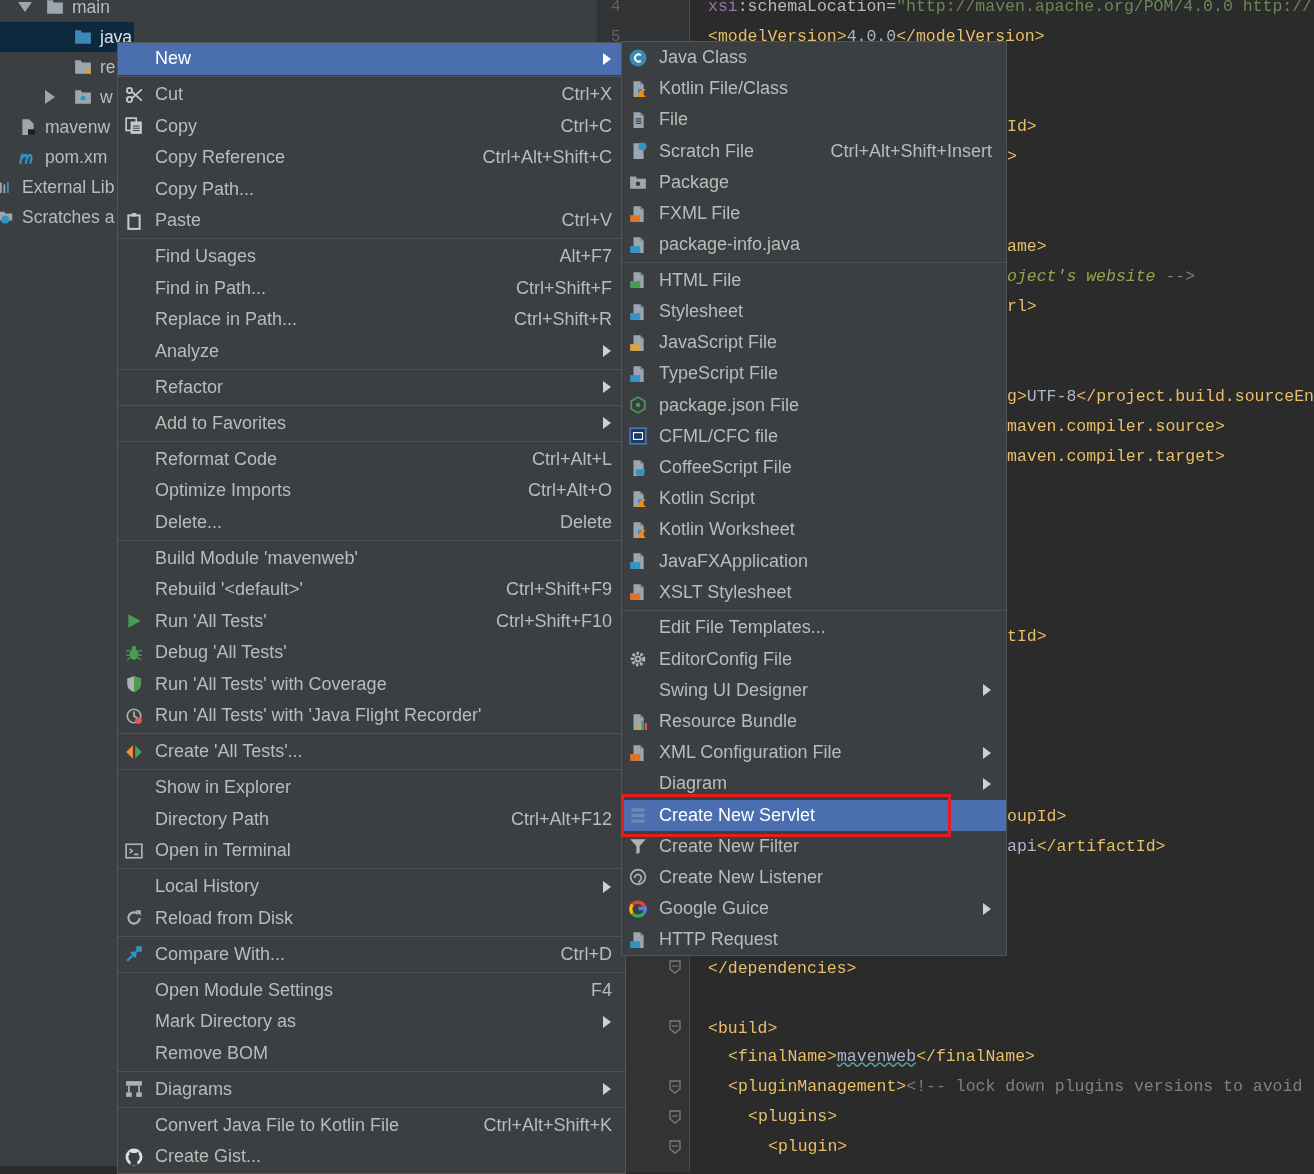  I want to click on menu-item: TypeScript File, so click(814, 374).